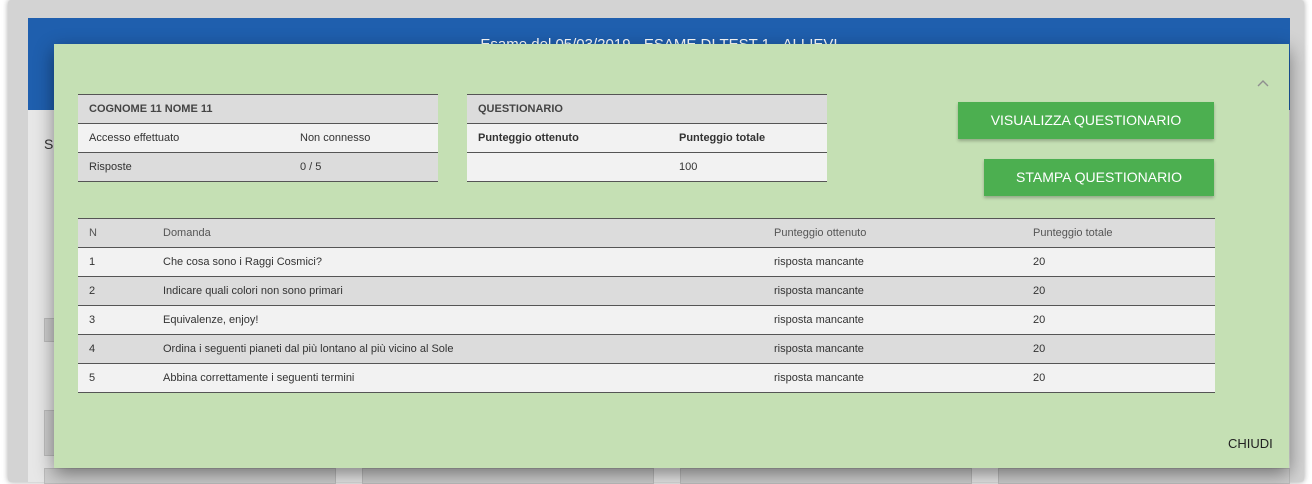  Describe the element at coordinates (134, 138) in the screenshot. I see `access-label: Accesso effettuato` at that location.